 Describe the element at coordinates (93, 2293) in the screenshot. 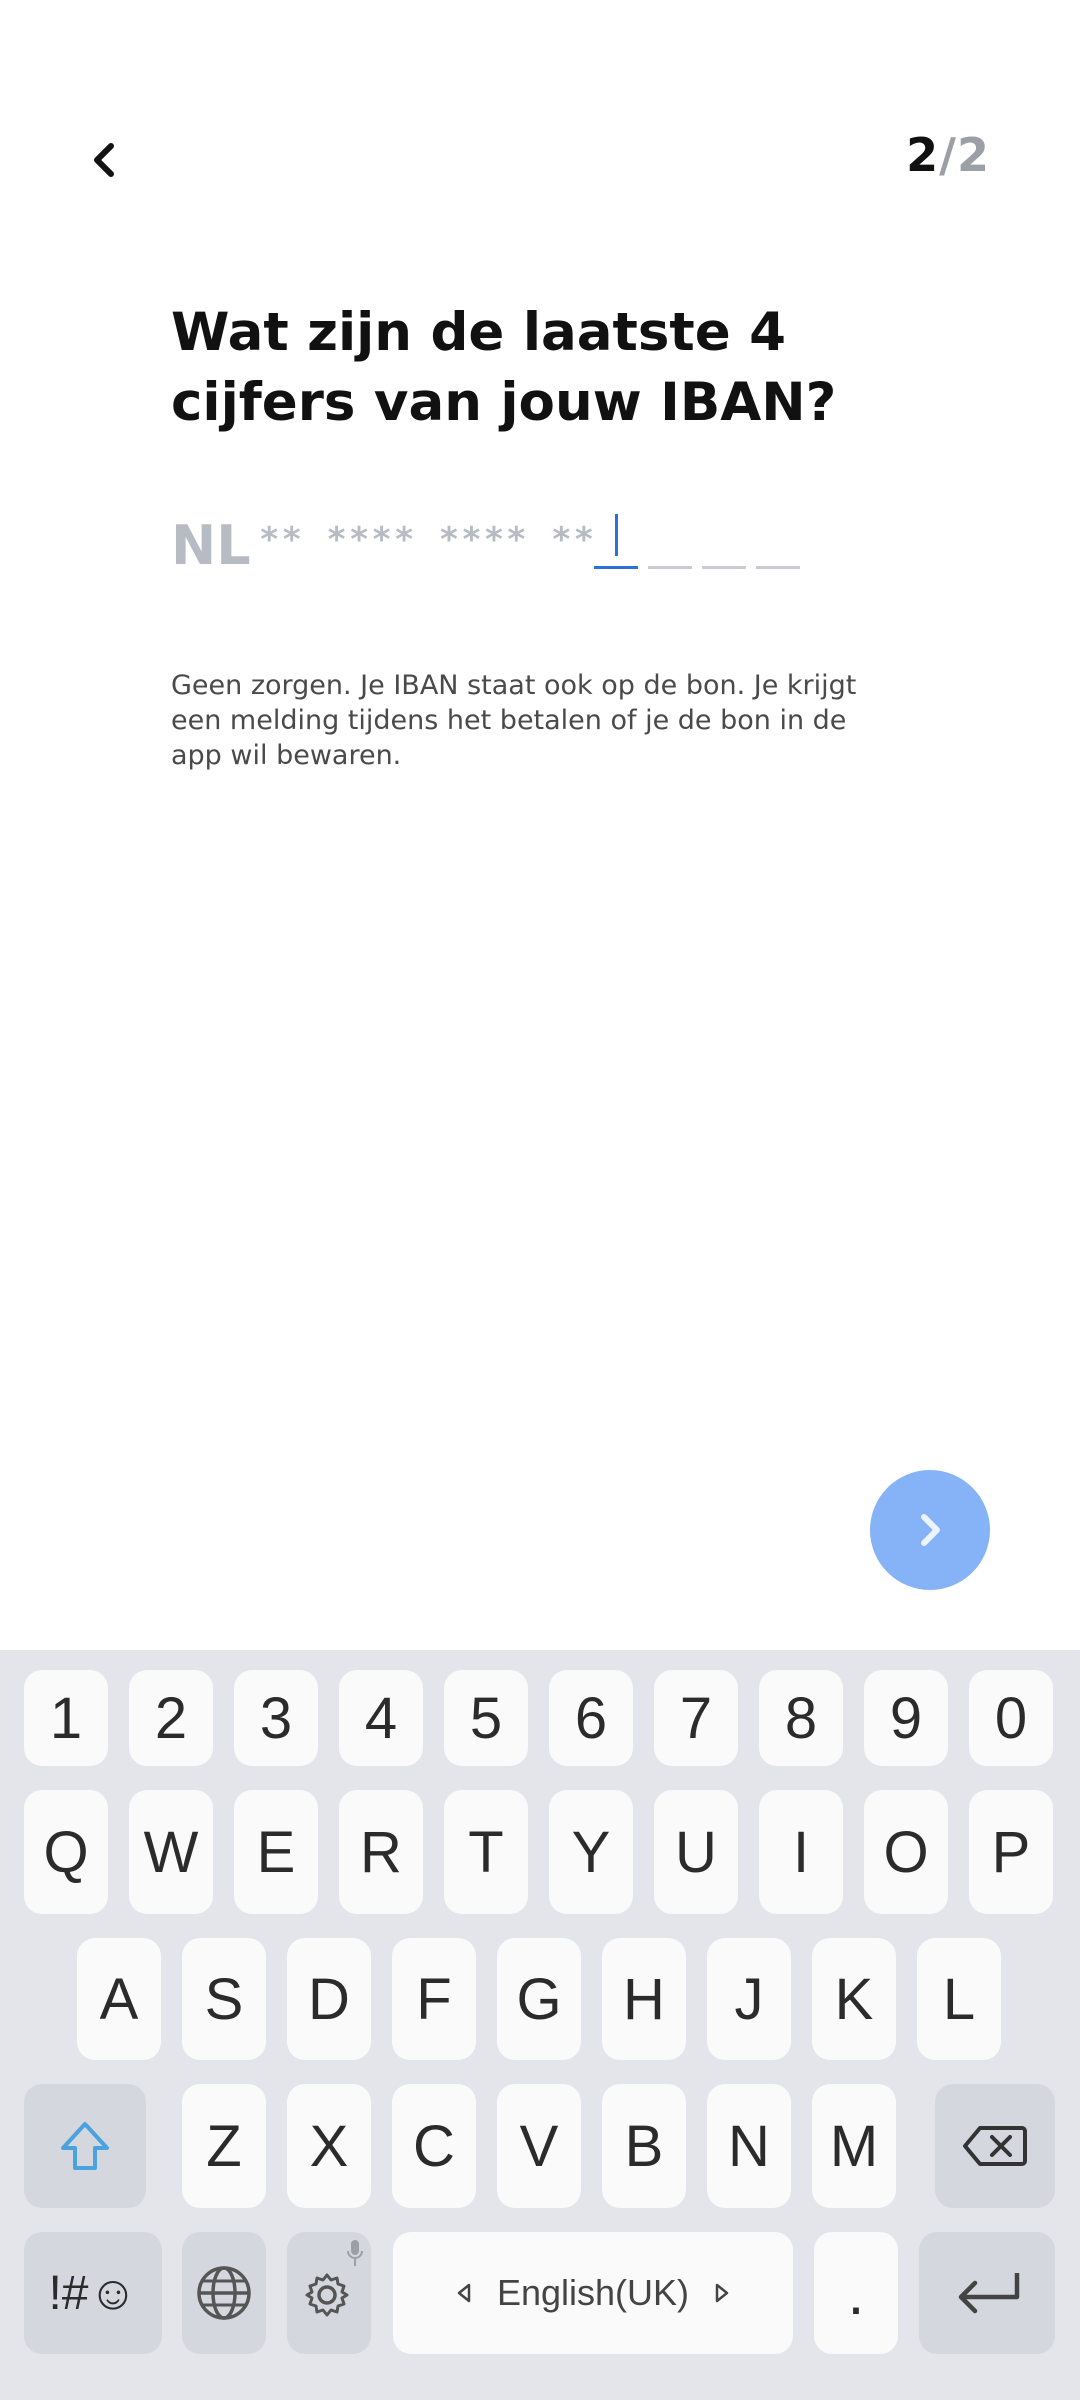

I see `symbols-key: !#☺` at that location.